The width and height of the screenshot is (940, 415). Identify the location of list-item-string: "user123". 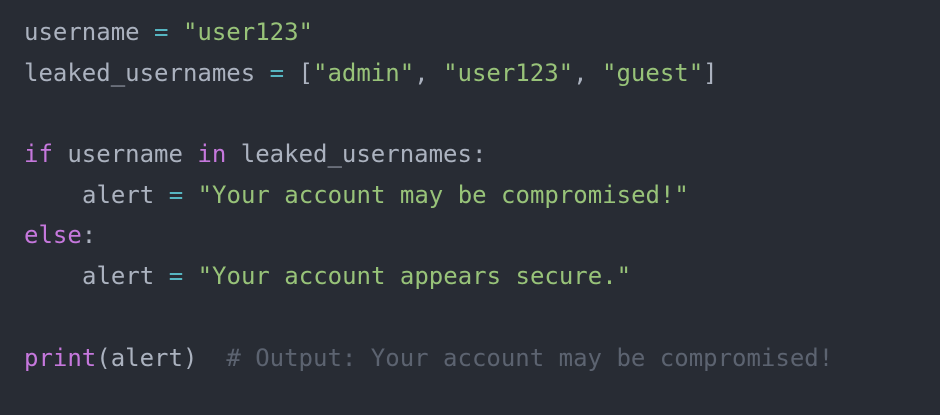
(508, 72).